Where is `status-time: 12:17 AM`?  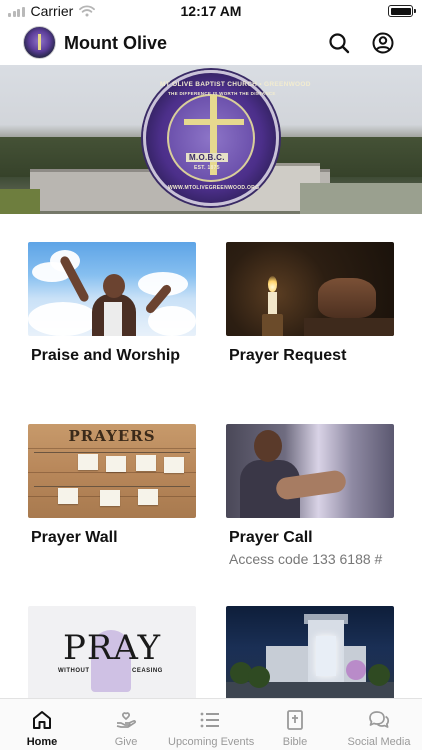 status-time: 12:17 AM is located at coordinates (211, 11).